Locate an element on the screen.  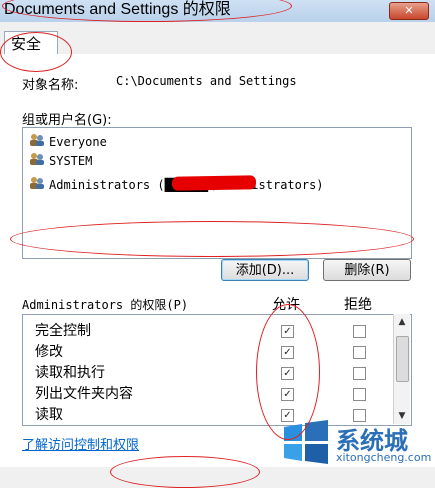
permission-row-label: 读取 is located at coordinates (49, 415).